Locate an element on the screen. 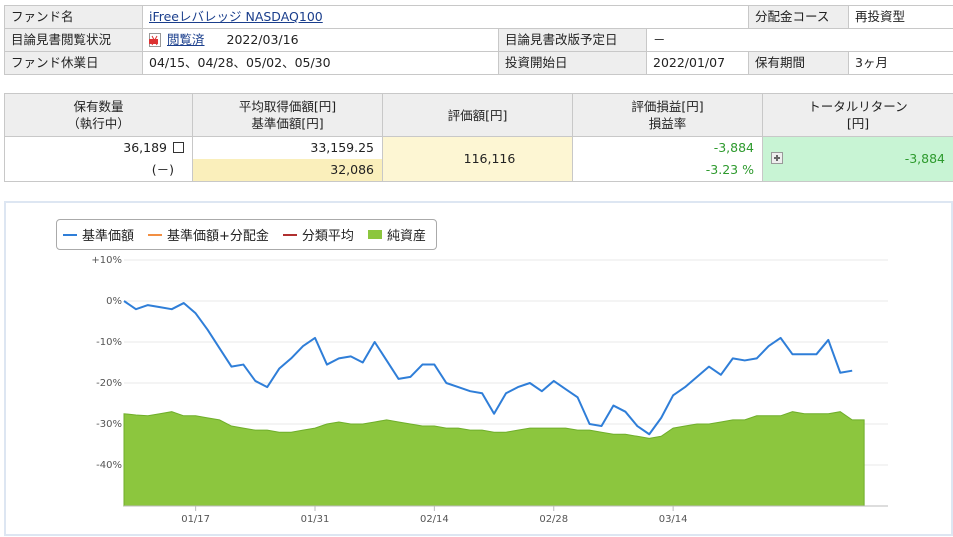 Image resolution: width=953 pixels, height=537 pixels. legend-item: 基準価額 is located at coordinates (98, 234).